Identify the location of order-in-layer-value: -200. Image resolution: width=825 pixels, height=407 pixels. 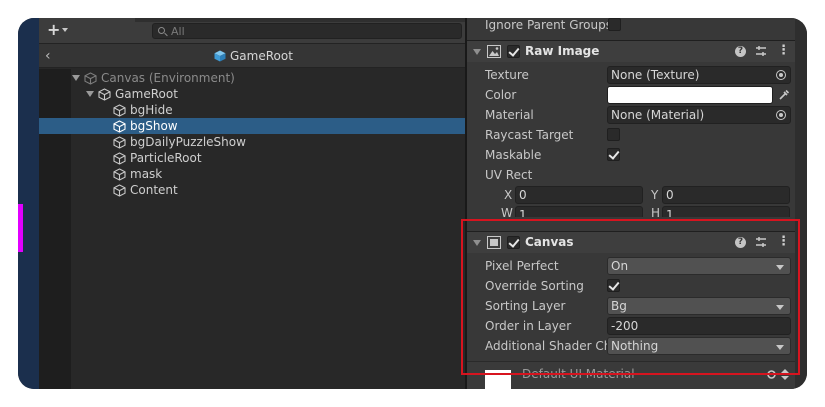
(625, 326).